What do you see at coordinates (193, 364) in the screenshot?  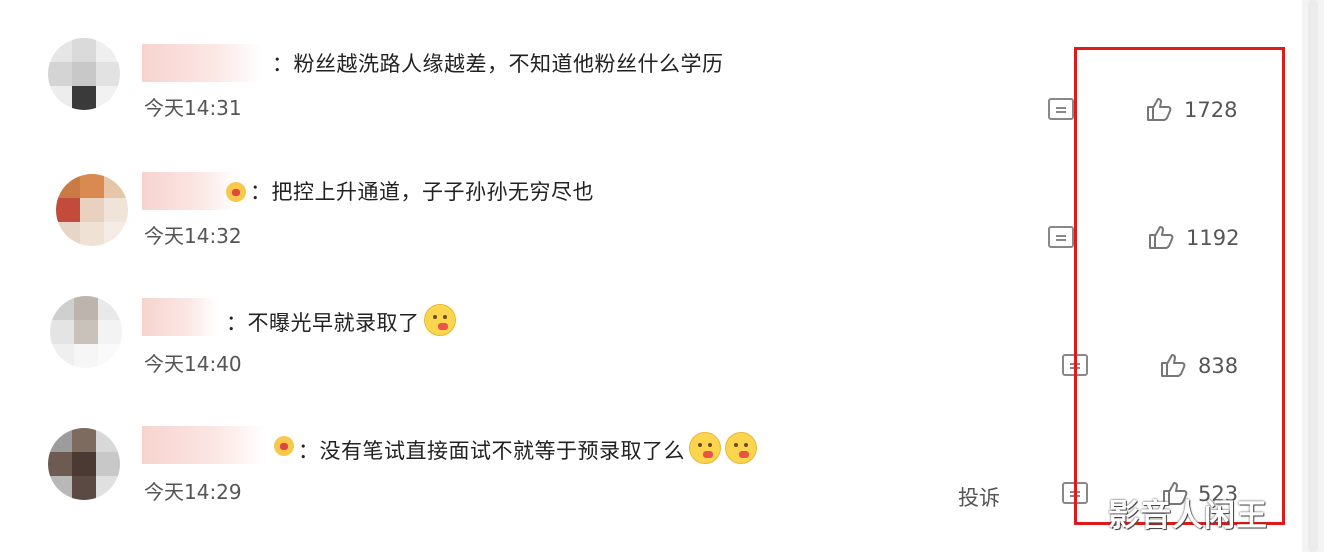 I see `comment-time: 今天14:40` at bounding box center [193, 364].